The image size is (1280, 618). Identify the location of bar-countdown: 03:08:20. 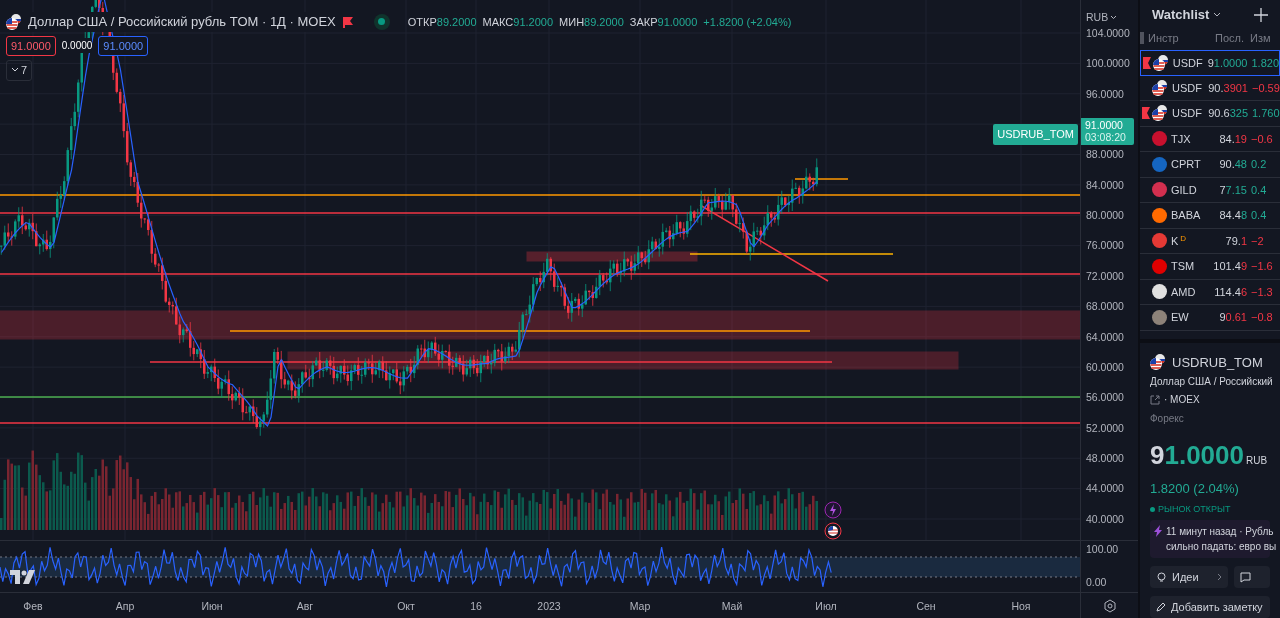
(1106, 137).